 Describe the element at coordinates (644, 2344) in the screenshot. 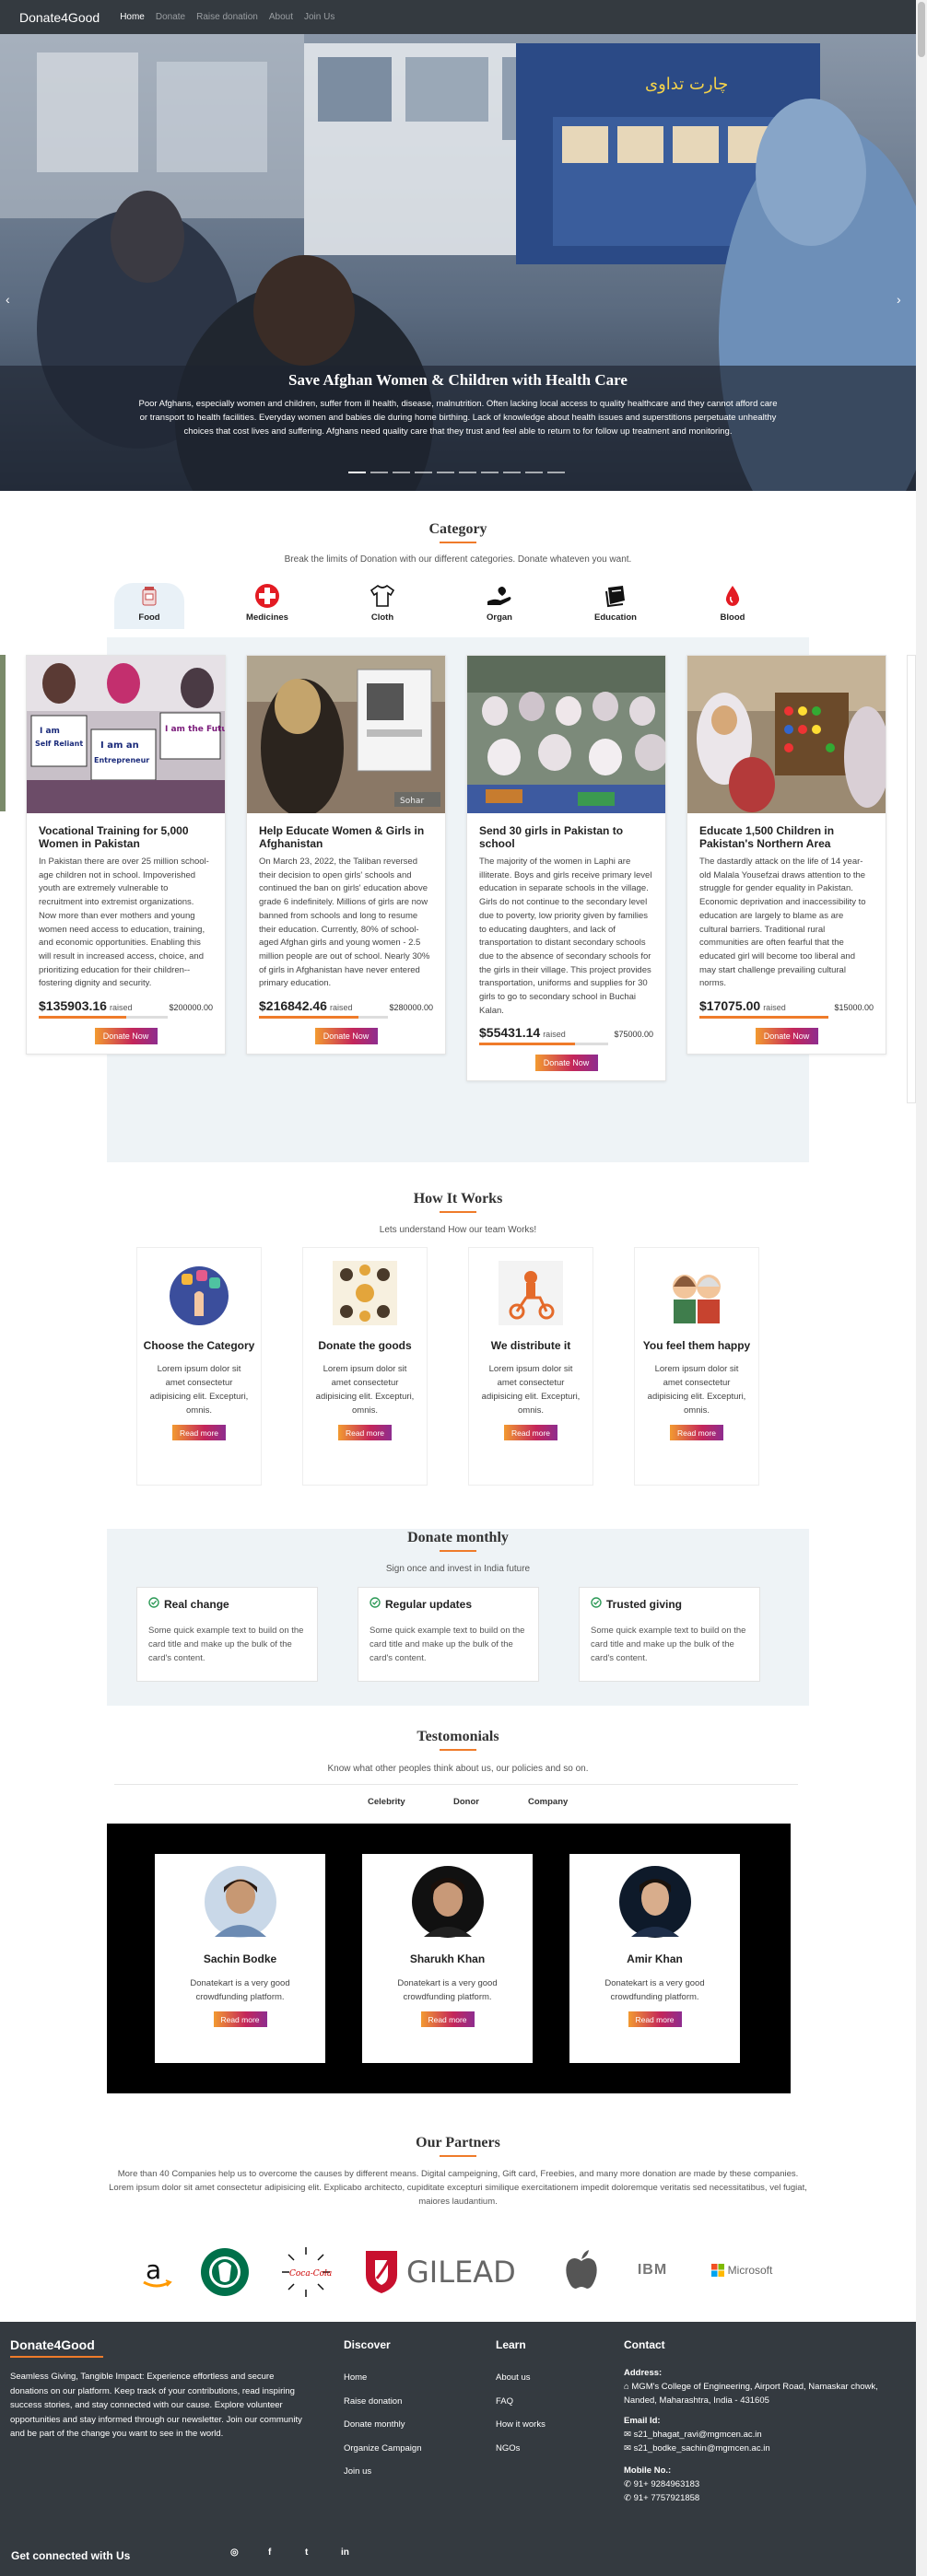

I see `footer-contact-title: Contact` at that location.